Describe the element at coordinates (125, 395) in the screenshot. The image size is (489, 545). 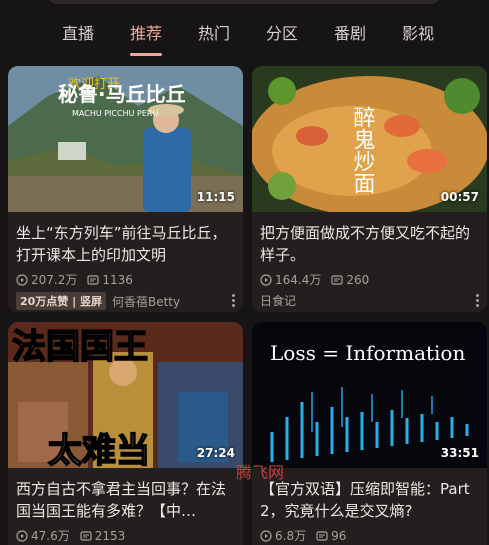
I see `video-thumbnail: 法国国王 太难当 27:24` at that location.